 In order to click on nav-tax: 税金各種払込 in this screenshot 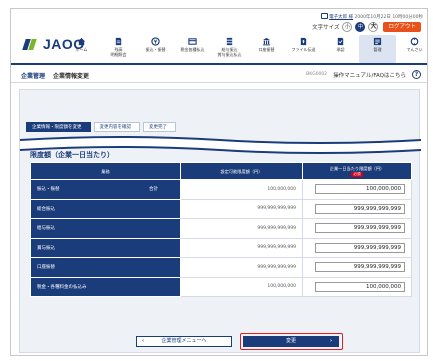, I will do `click(192, 49)`.